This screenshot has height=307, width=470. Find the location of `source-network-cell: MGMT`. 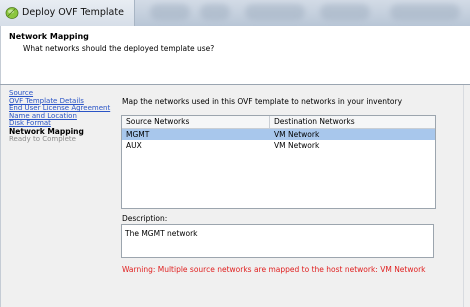

source-network-cell: MGMT is located at coordinates (138, 134).